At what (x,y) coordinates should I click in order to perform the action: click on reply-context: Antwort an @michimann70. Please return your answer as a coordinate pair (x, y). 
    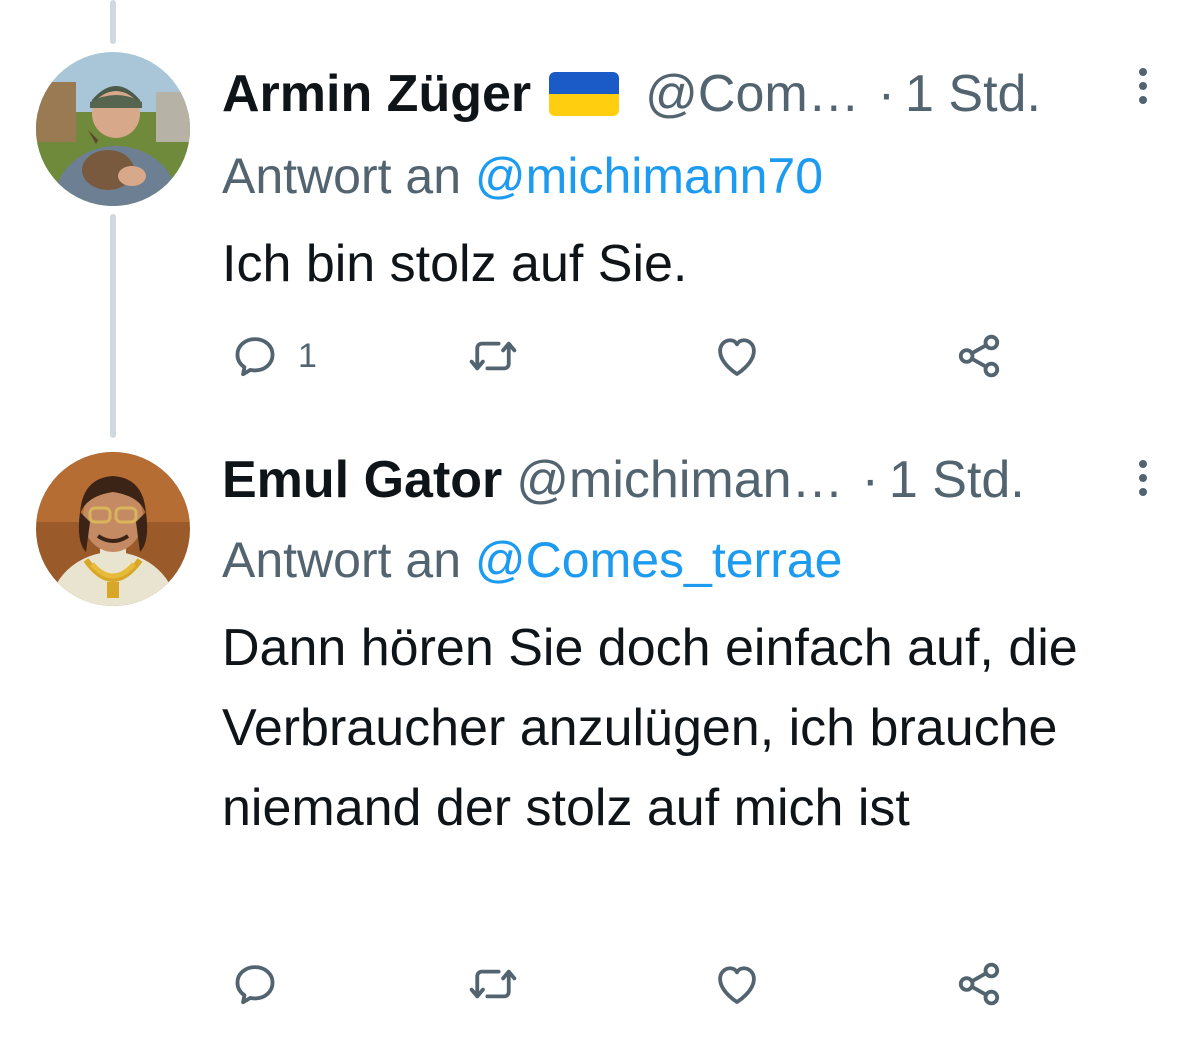
    Looking at the image, I should click on (522, 176).